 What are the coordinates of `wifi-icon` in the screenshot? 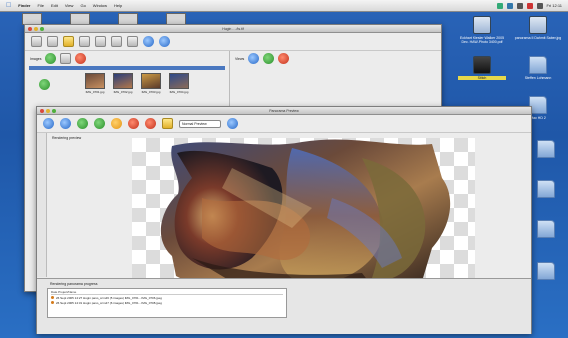 It's located at (499, 5).